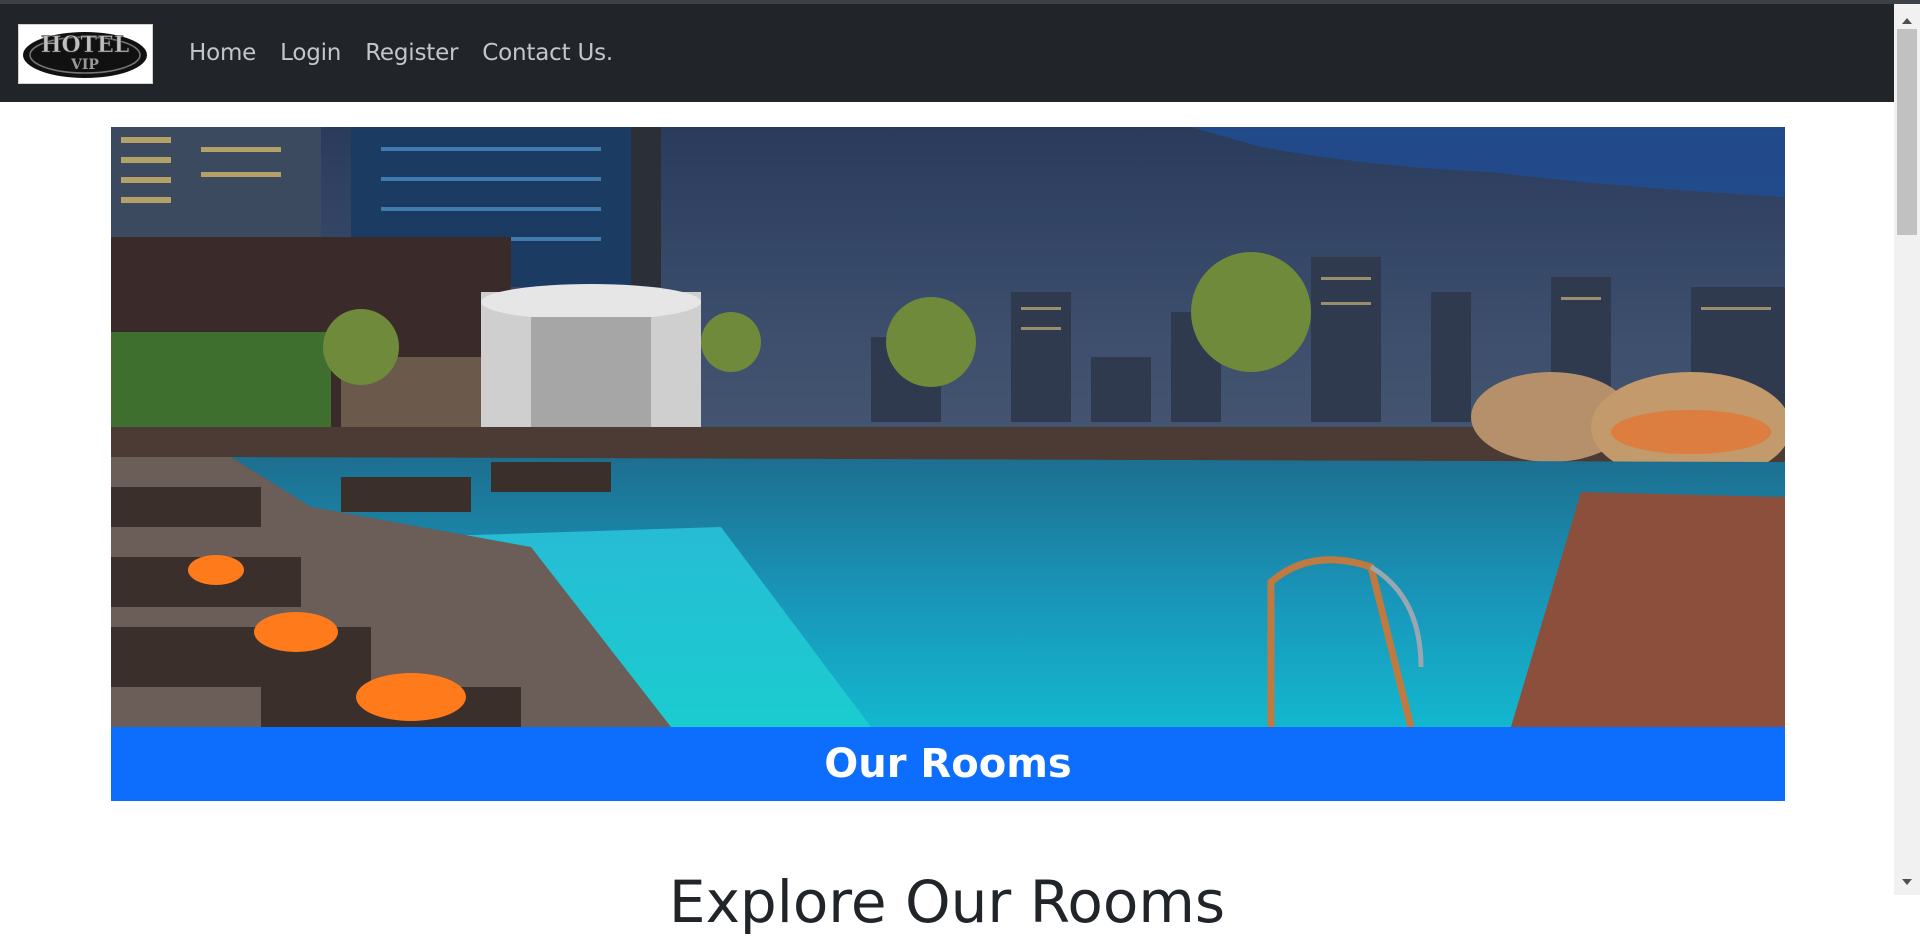 This screenshot has width=1920, height=937. I want to click on scroll-down-arrow-icon, so click(1907, 882).